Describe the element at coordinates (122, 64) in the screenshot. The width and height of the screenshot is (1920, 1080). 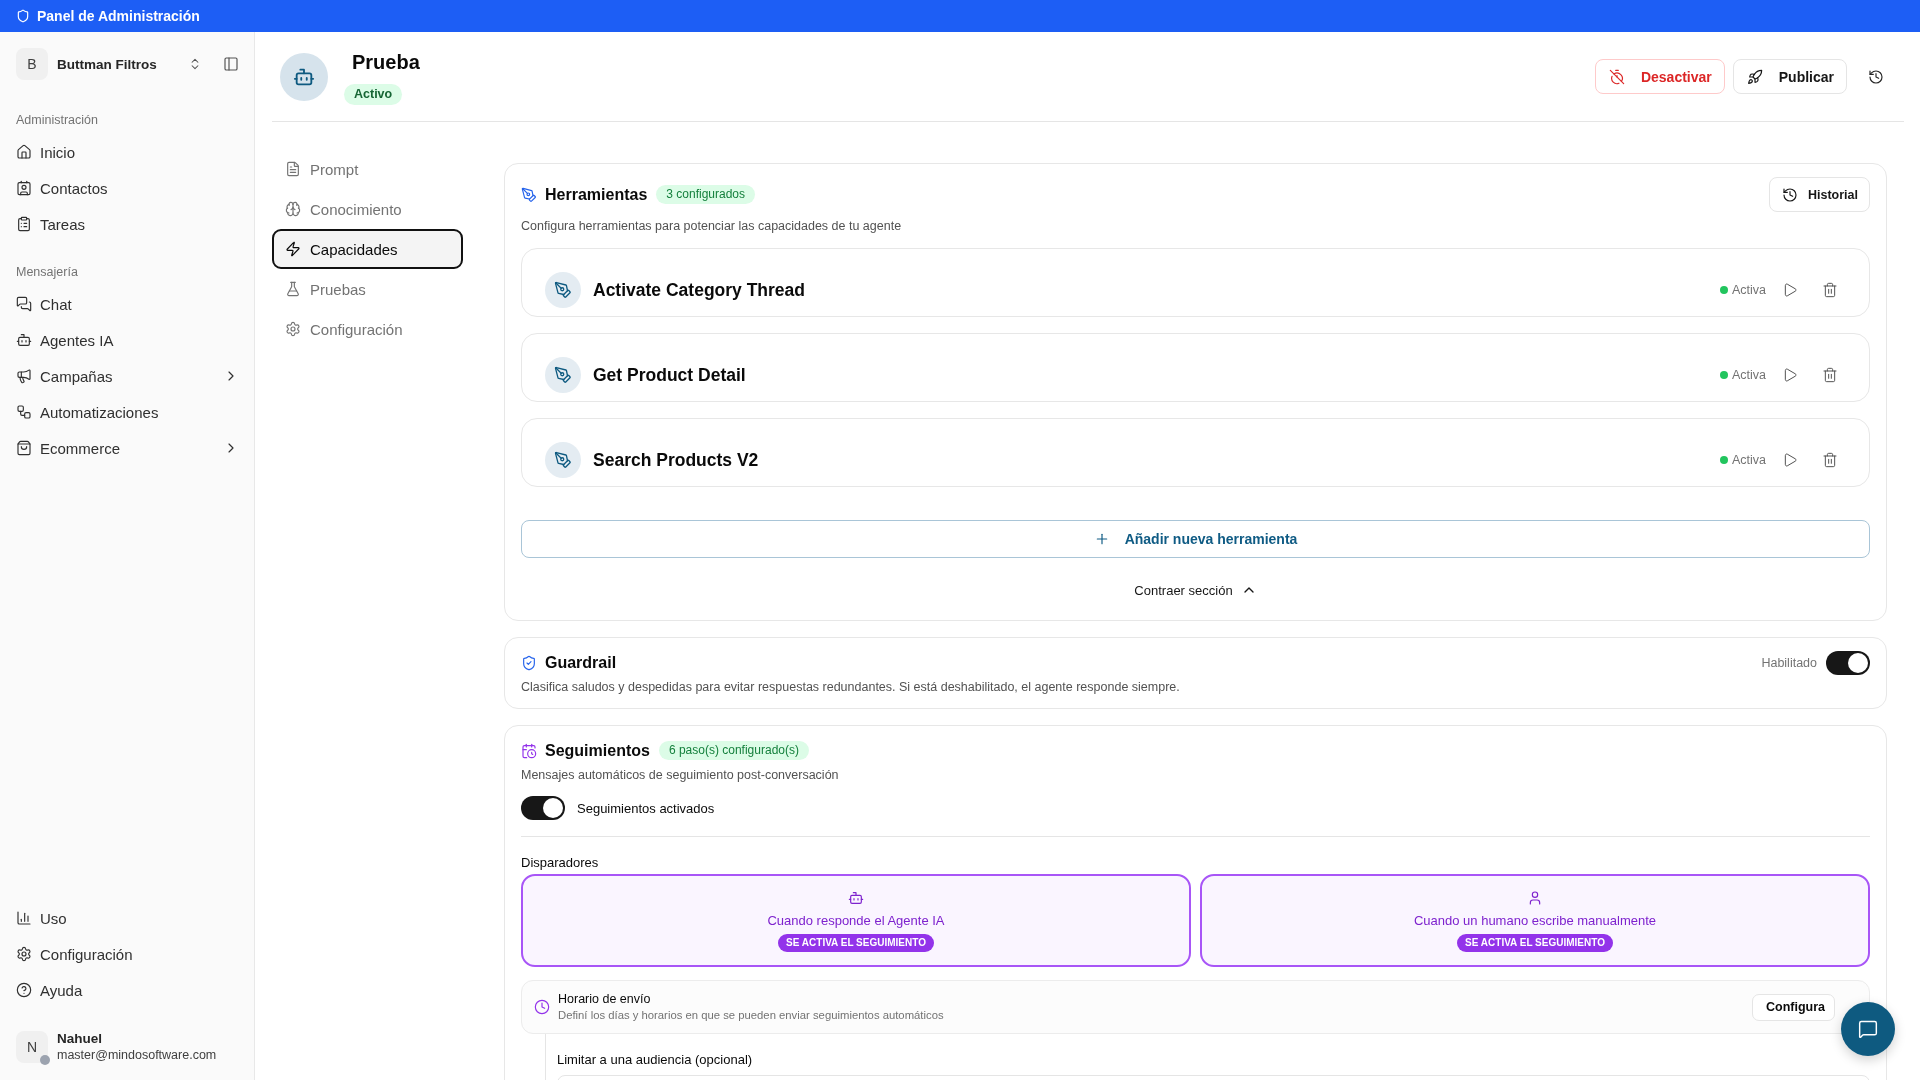
I see `workspace-name: Buttman Filtros` at that location.